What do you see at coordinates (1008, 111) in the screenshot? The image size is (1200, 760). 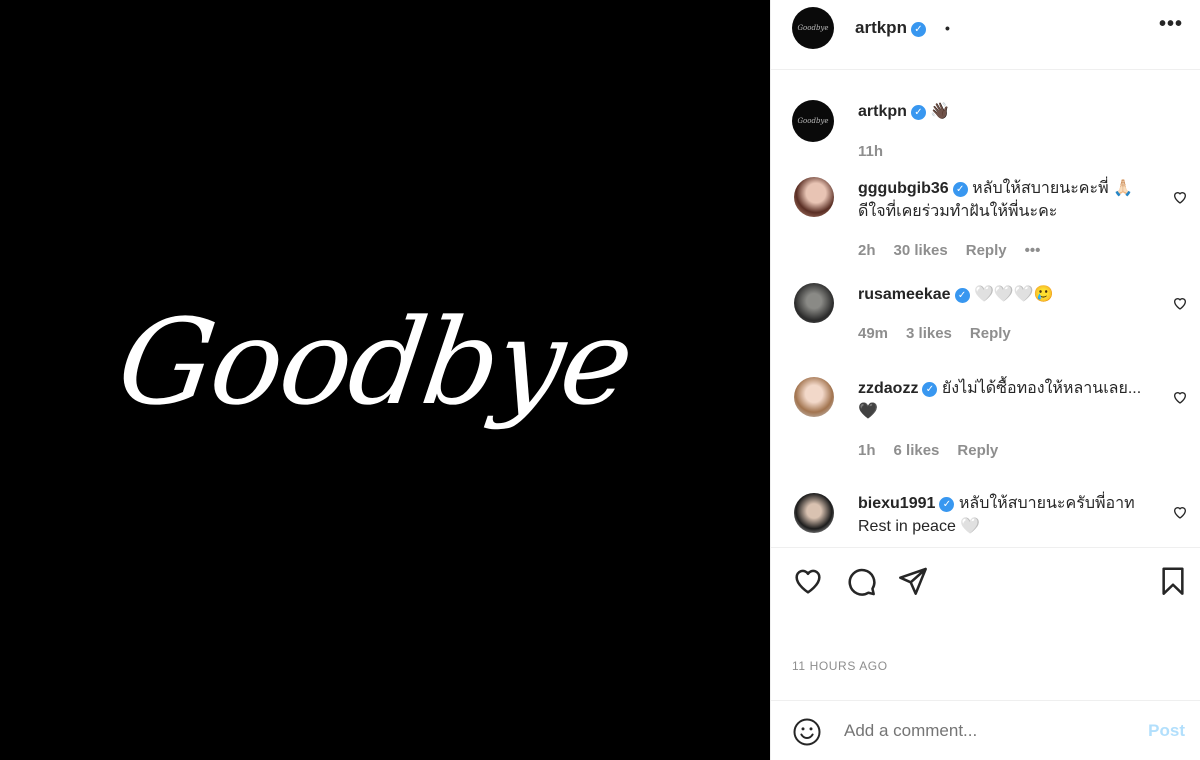 I see `caption-text: artkpn ✓ 👋🏿` at bounding box center [1008, 111].